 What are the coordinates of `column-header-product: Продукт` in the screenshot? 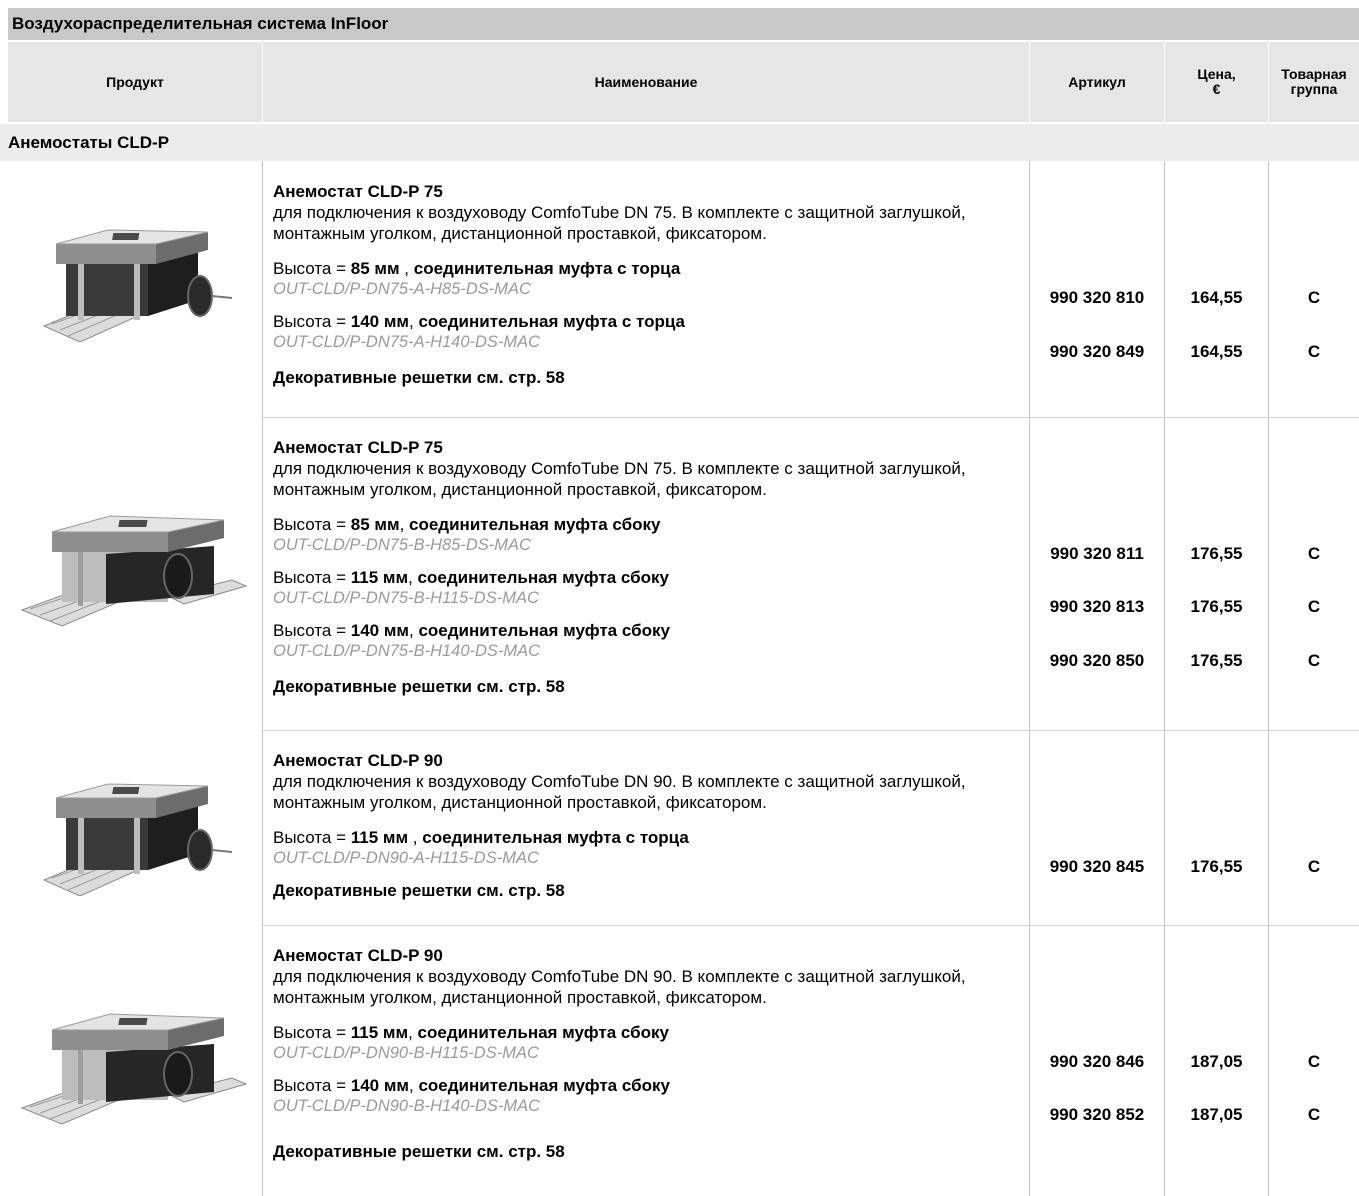 It's located at (135, 82).